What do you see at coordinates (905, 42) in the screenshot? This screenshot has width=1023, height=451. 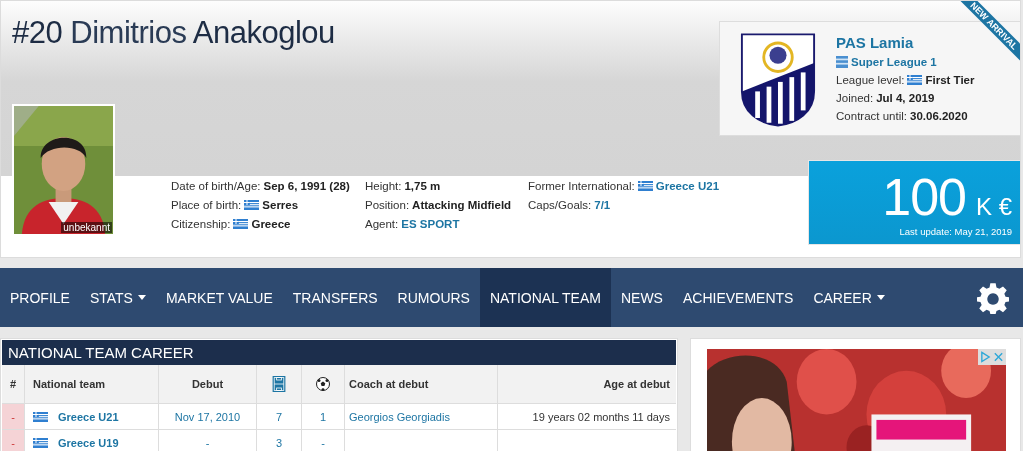 I see `club-link: PAS Lamia` at bounding box center [905, 42].